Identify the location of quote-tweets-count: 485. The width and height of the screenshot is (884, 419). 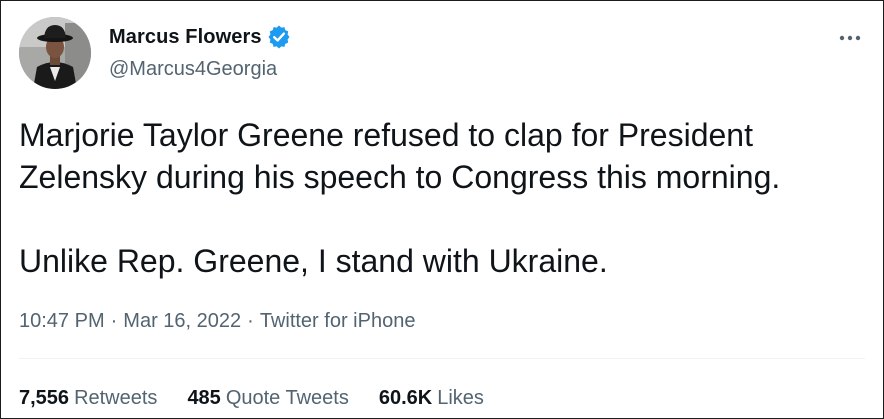
(204, 398).